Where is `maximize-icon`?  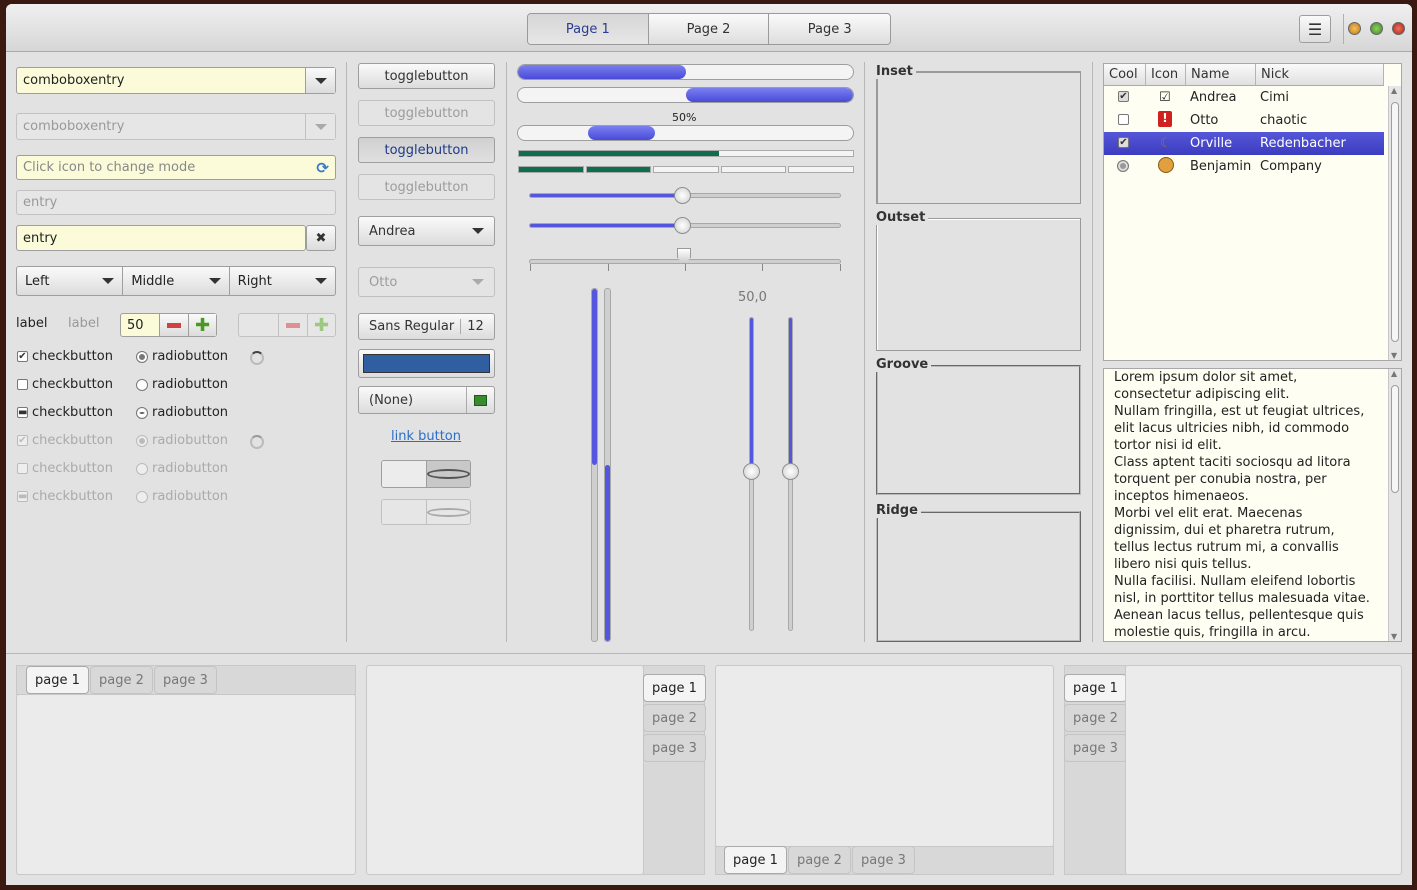
maximize-icon is located at coordinates (1376, 28).